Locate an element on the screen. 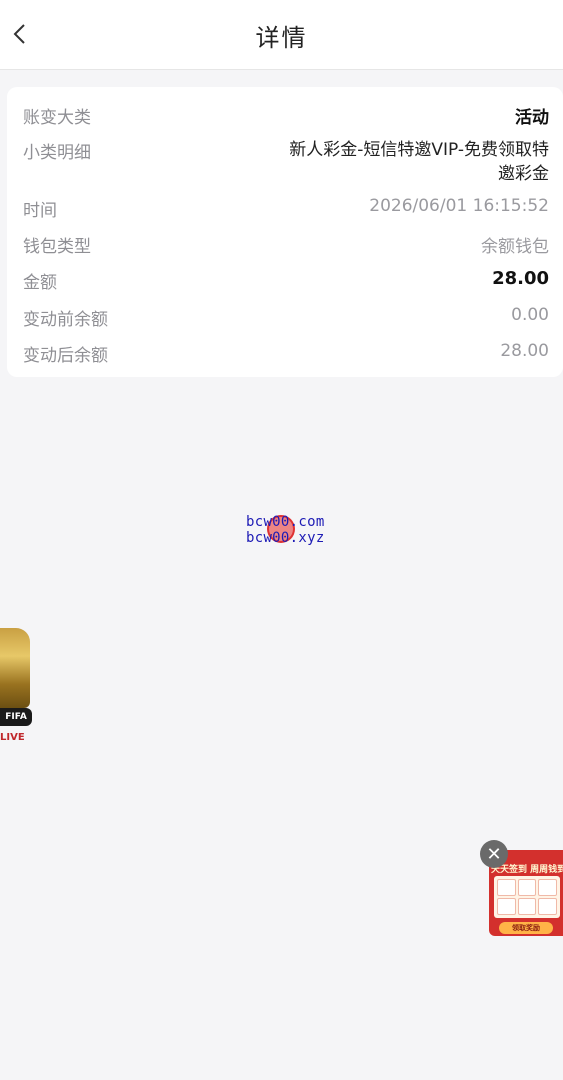 This screenshot has height=1080, width=563. trophy-live-float: FIFA LIVE is located at coordinates (16, 686).